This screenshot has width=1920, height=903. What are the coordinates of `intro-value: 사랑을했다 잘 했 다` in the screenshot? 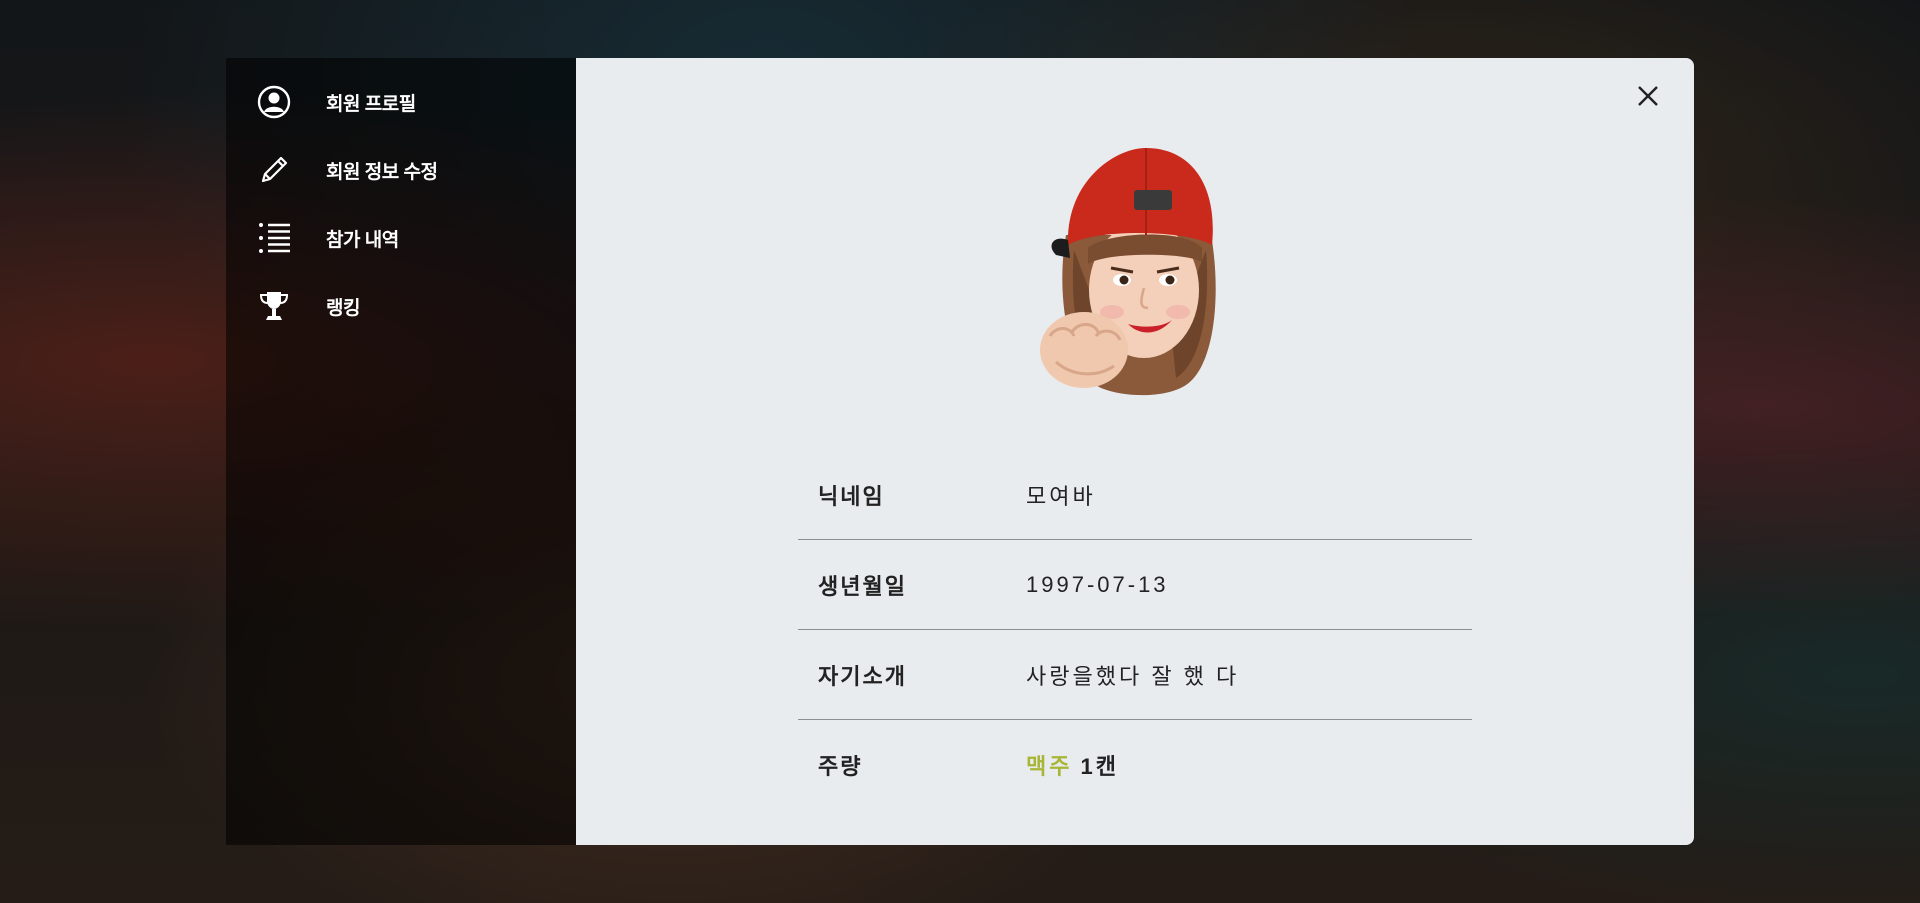 It's located at (1133, 676).